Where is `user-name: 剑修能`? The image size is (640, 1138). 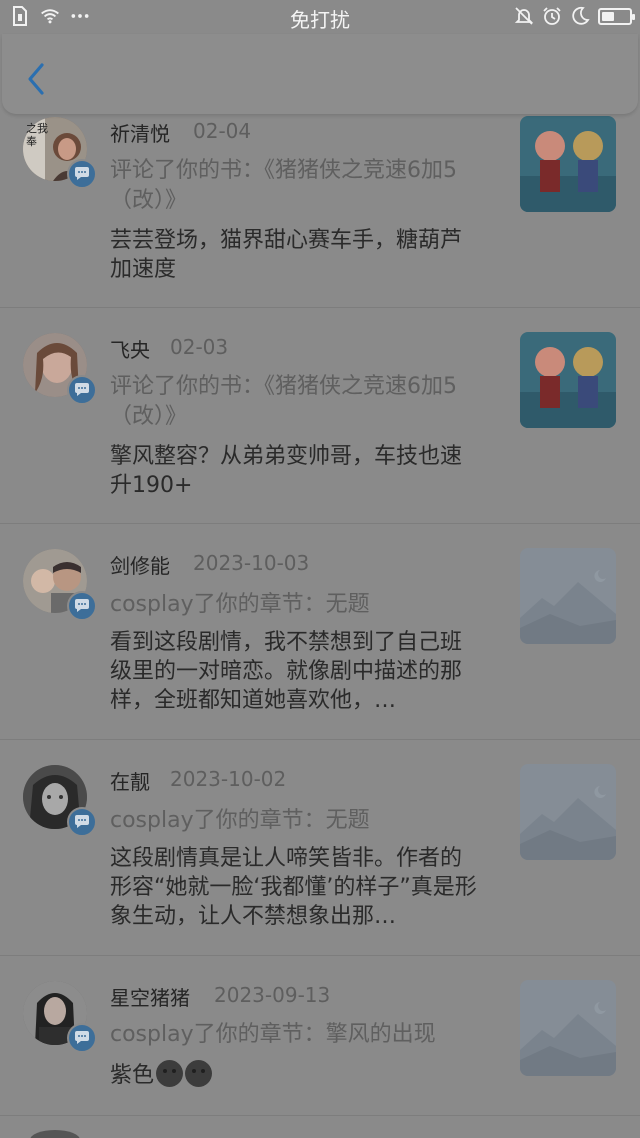 user-name: 剑修能 is located at coordinates (140, 564).